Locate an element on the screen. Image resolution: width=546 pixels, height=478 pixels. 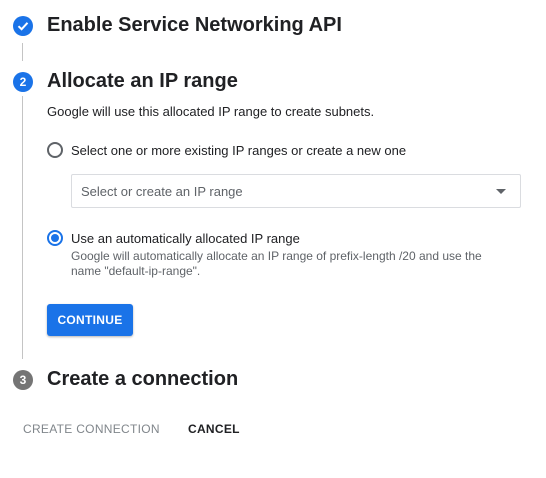
continue-button: CONTINUE is located at coordinates (90, 320).